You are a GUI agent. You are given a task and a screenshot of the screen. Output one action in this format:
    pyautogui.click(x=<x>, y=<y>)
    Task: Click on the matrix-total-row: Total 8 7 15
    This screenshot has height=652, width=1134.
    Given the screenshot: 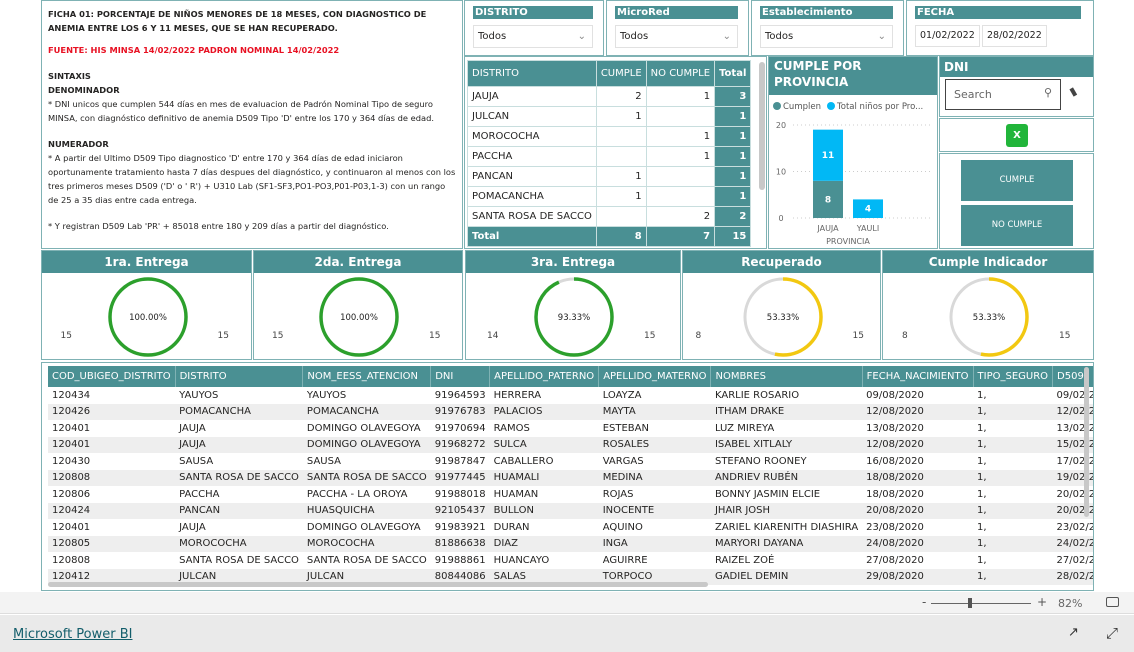 What is the action you would take?
    pyautogui.click(x=609, y=236)
    